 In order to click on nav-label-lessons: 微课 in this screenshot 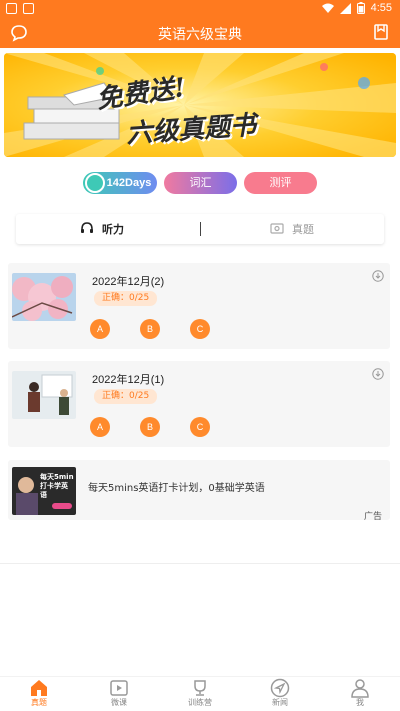, I will do `click(119, 702)`.